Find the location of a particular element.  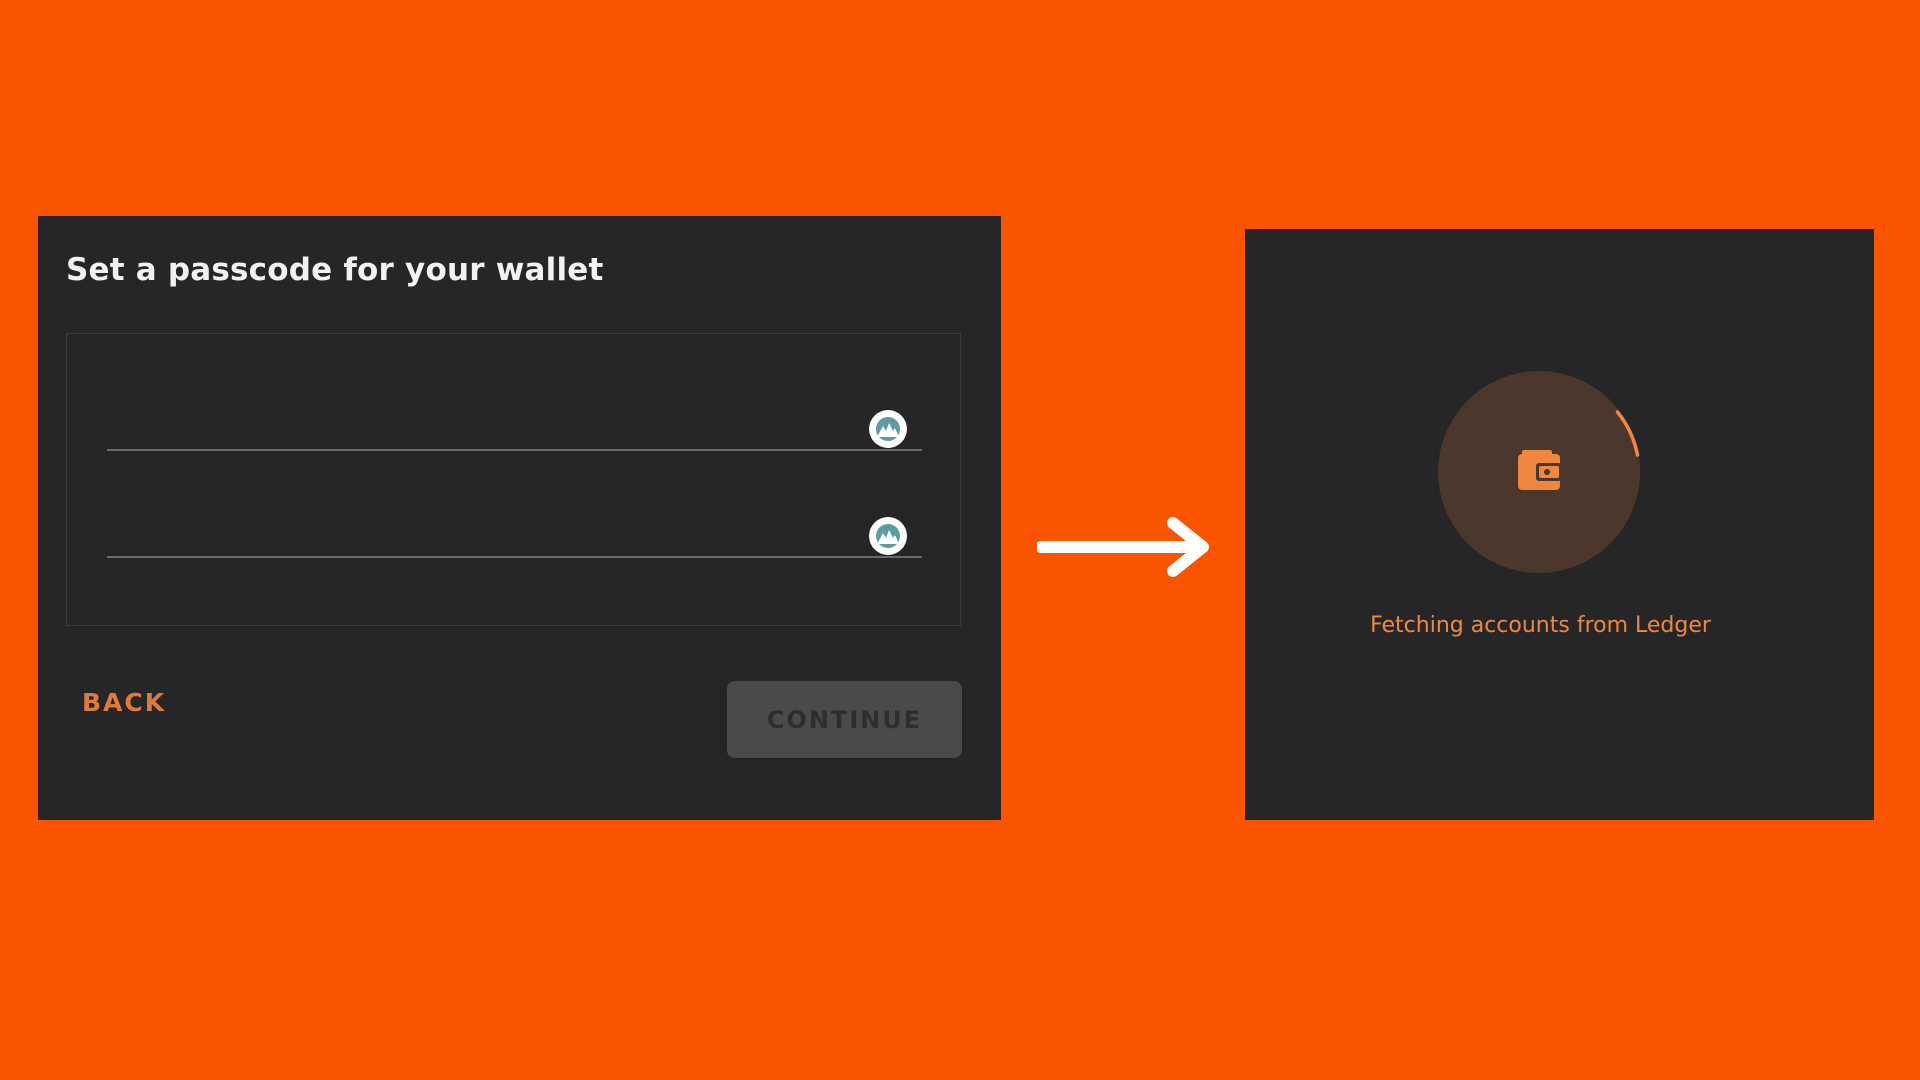

right-arrow-icon is located at coordinates (1123, 547).